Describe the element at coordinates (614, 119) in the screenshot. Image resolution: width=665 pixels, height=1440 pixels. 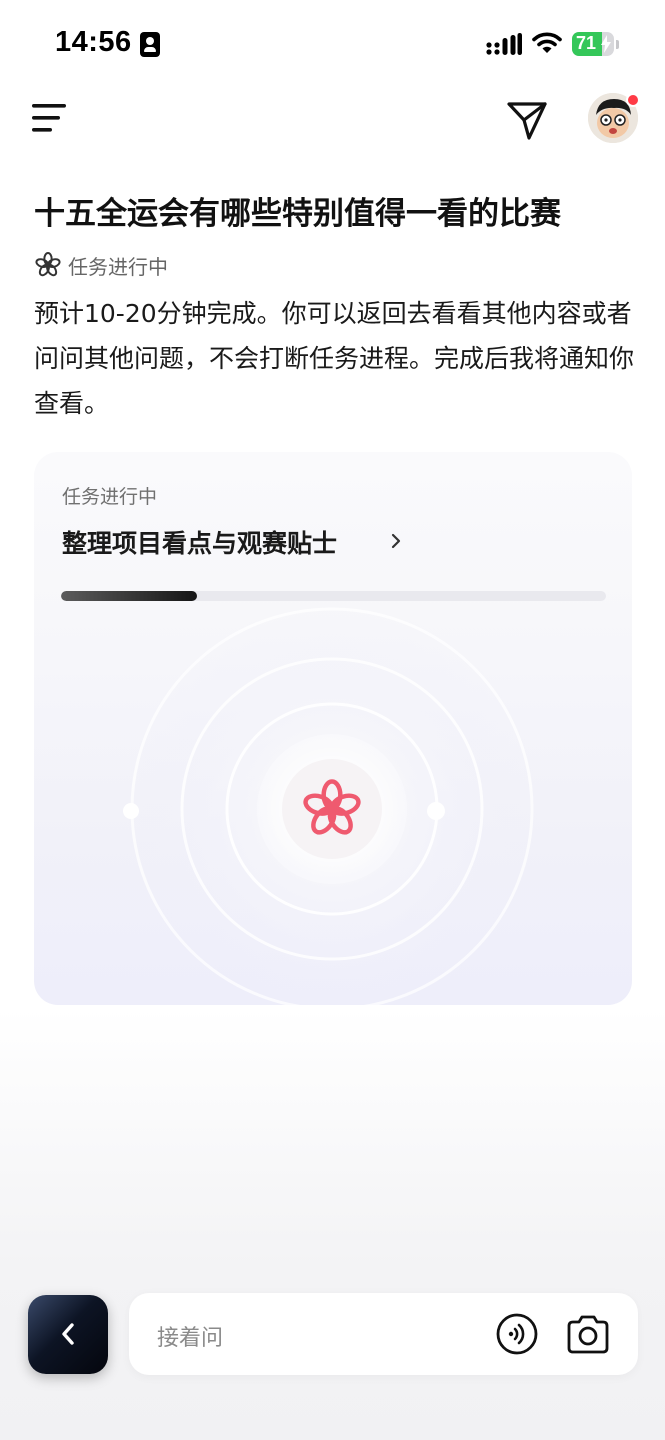
I see `user-avatar-button` at that location.